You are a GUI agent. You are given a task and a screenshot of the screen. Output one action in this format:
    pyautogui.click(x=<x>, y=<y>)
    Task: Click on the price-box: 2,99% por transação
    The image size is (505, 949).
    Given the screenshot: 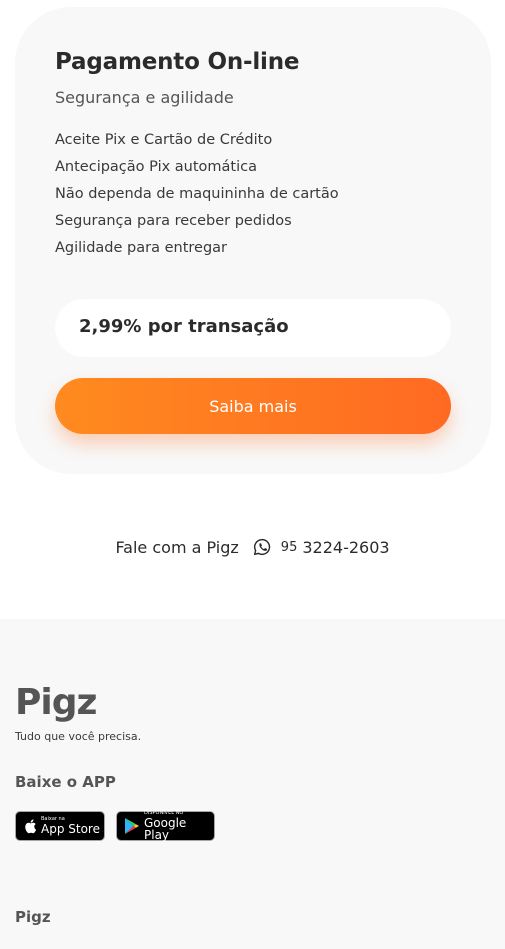 What is the action you would take?
    pyautogui.click(x=253, y=328)
    